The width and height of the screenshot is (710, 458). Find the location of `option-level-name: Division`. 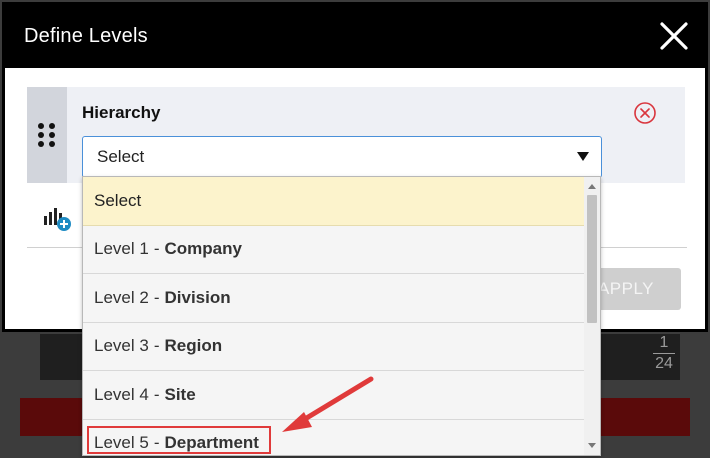

option-level-name: Division is located at coordinates (197, 297).